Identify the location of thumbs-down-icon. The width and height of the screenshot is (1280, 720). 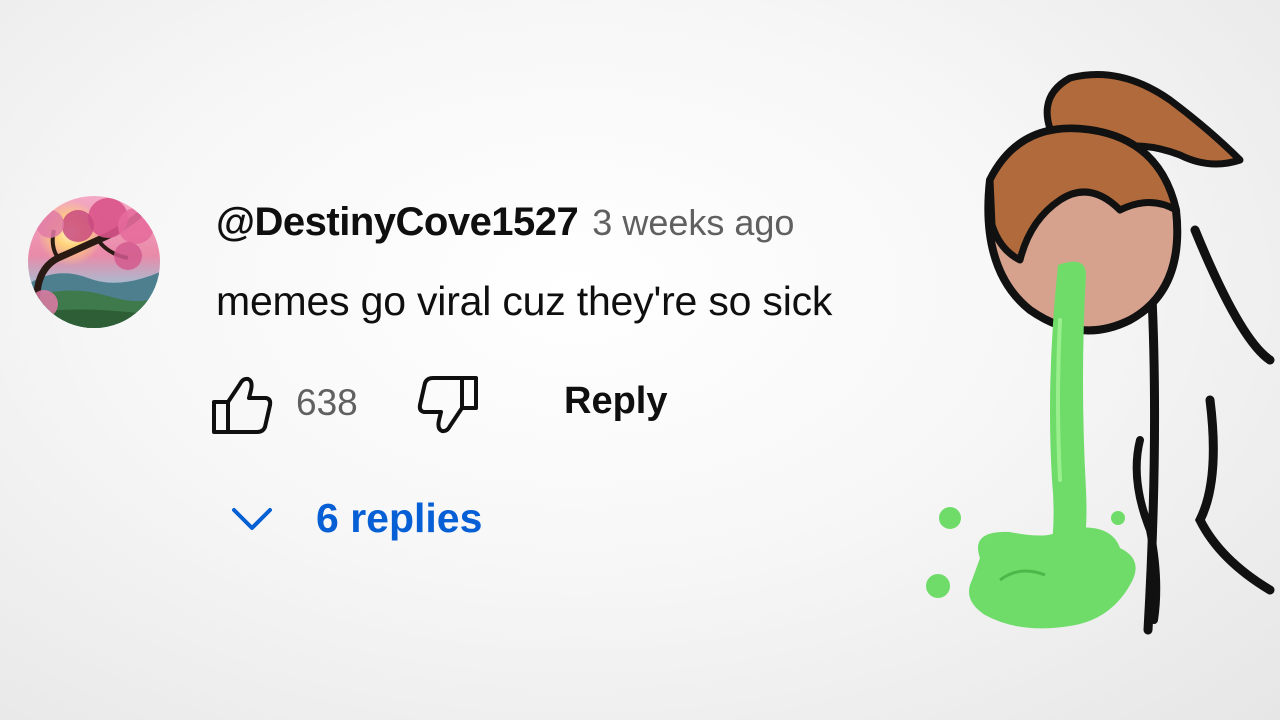
(447, 405).